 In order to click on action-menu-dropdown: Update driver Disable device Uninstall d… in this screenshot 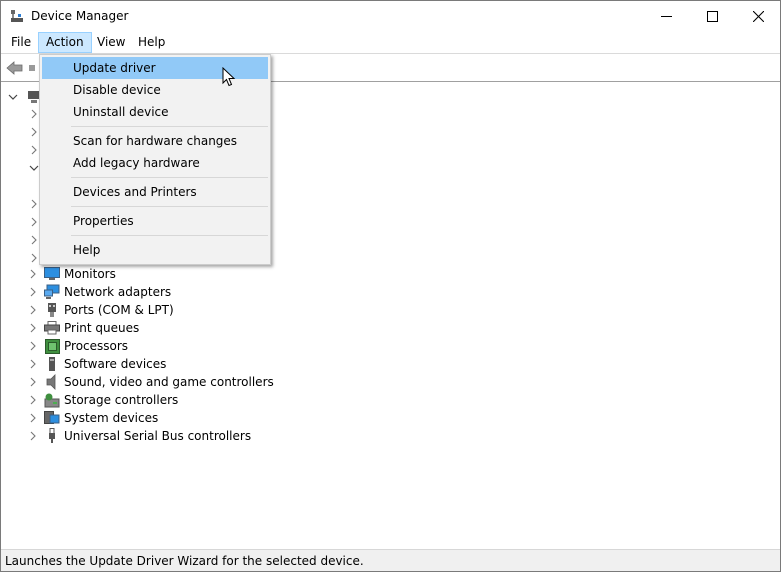, I will do `click(155, 159)`.